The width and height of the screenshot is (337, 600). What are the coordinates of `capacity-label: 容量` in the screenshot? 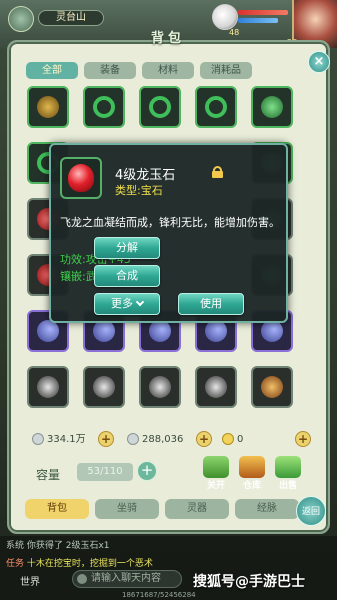 It's located at (48, 475).